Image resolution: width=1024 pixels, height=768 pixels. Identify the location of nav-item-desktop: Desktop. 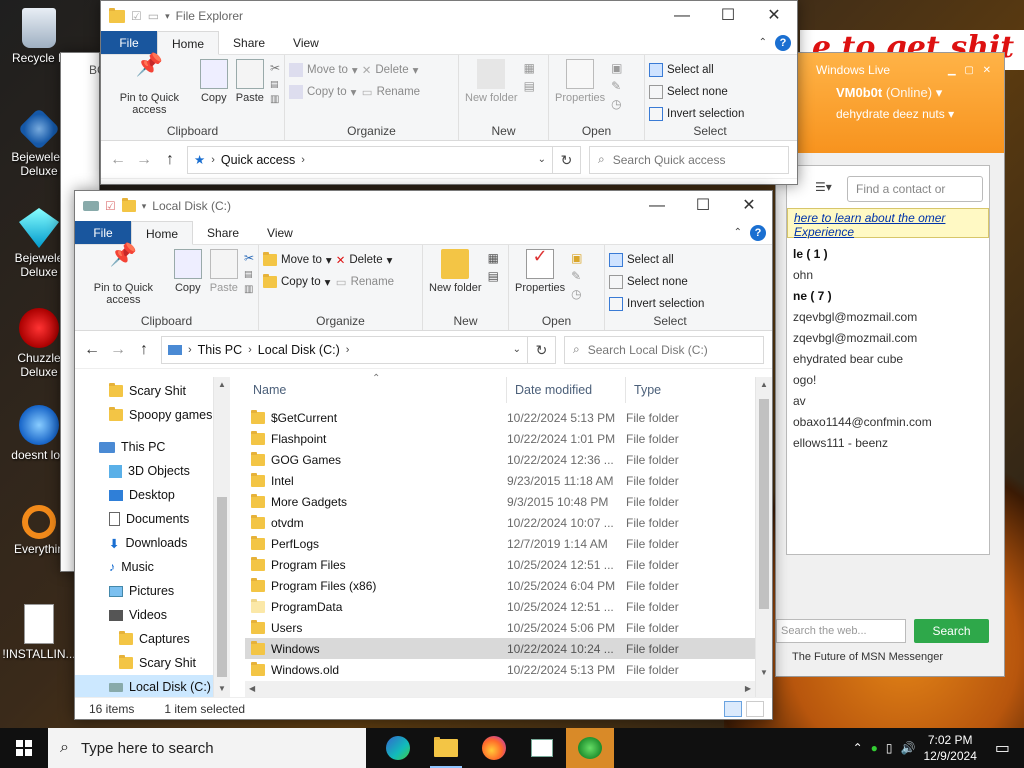
(152, 495).